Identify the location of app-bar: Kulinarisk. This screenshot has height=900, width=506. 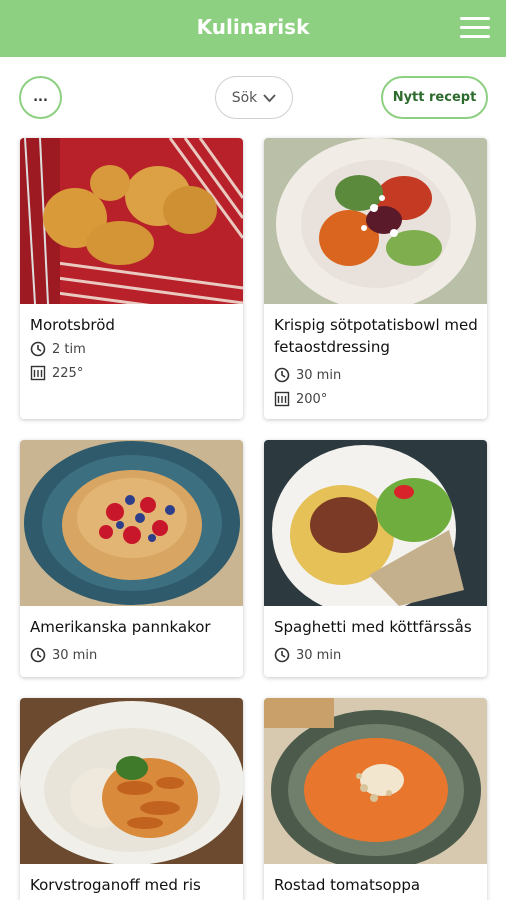
(253, 28).